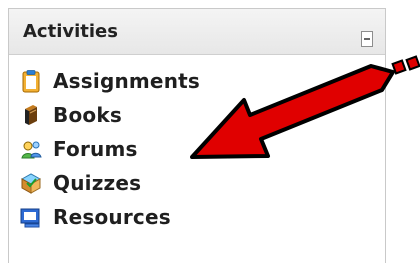  I want to click on activities-item-quizzes: Quizzes, so click(80, 183).